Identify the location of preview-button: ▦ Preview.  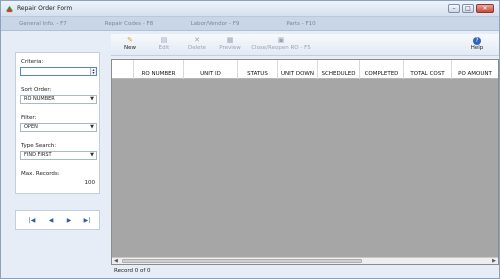
(230, 45).